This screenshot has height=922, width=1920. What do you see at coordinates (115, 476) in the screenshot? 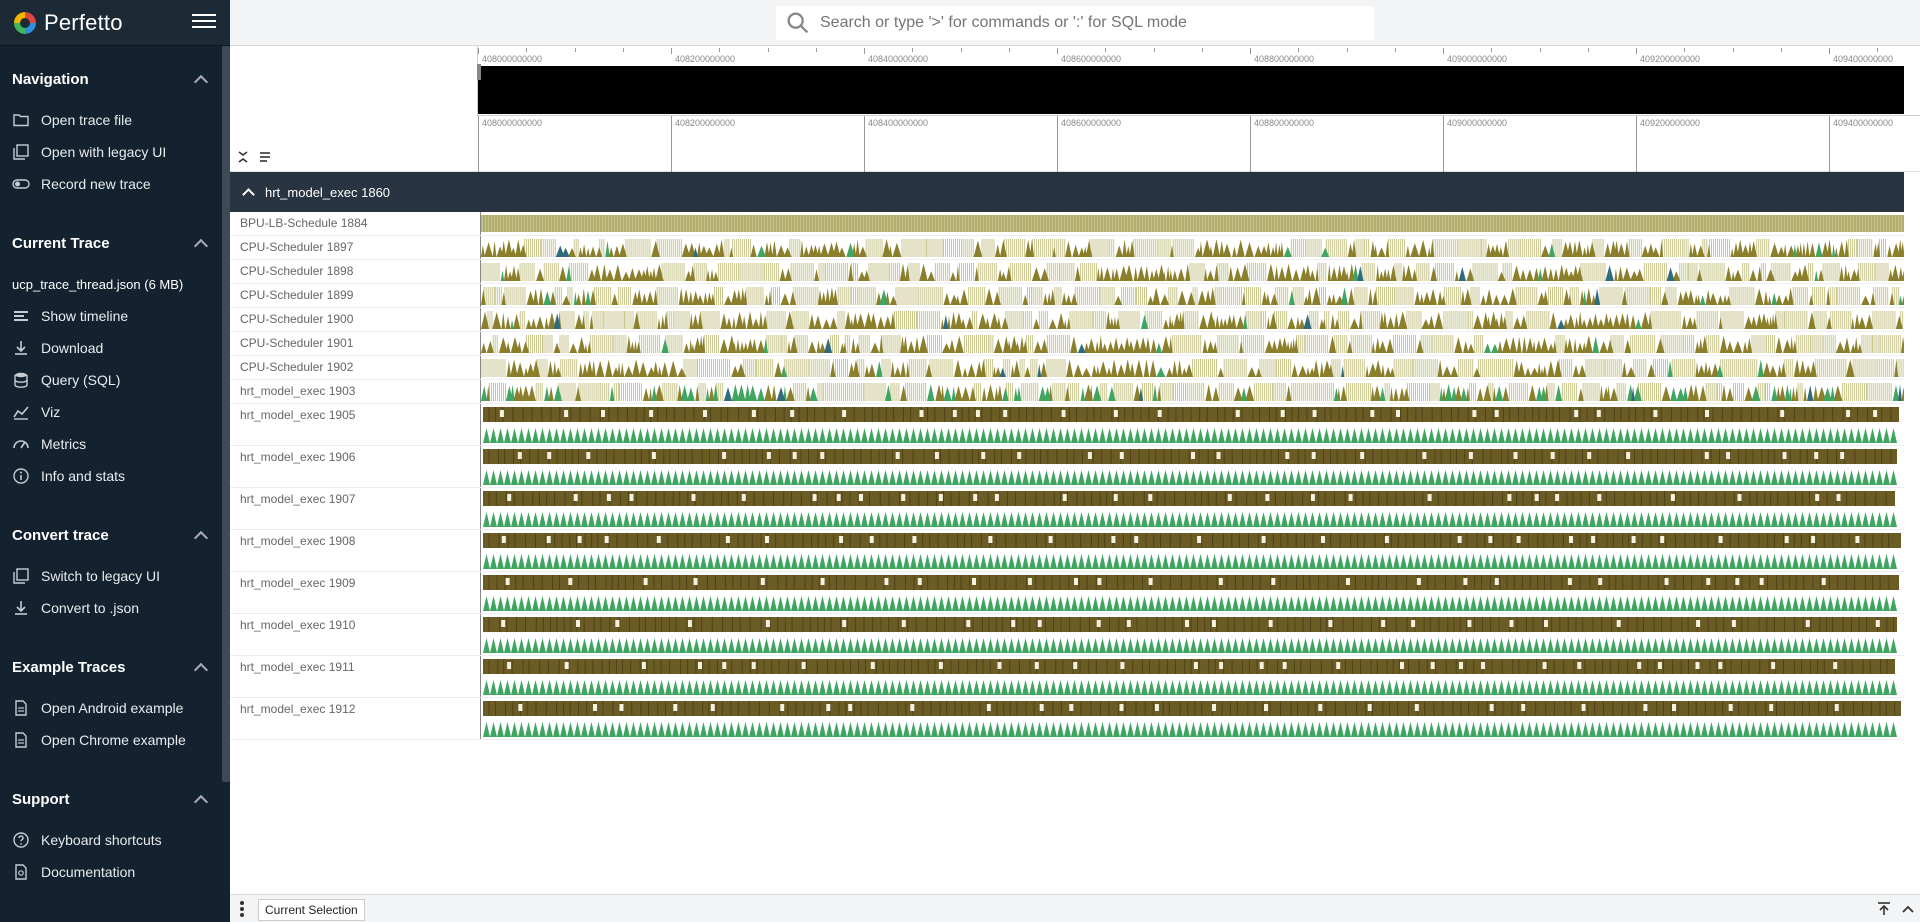
I see `sidebar-item-info-and-stats: Info and stats` at bounding box center [115, 476].